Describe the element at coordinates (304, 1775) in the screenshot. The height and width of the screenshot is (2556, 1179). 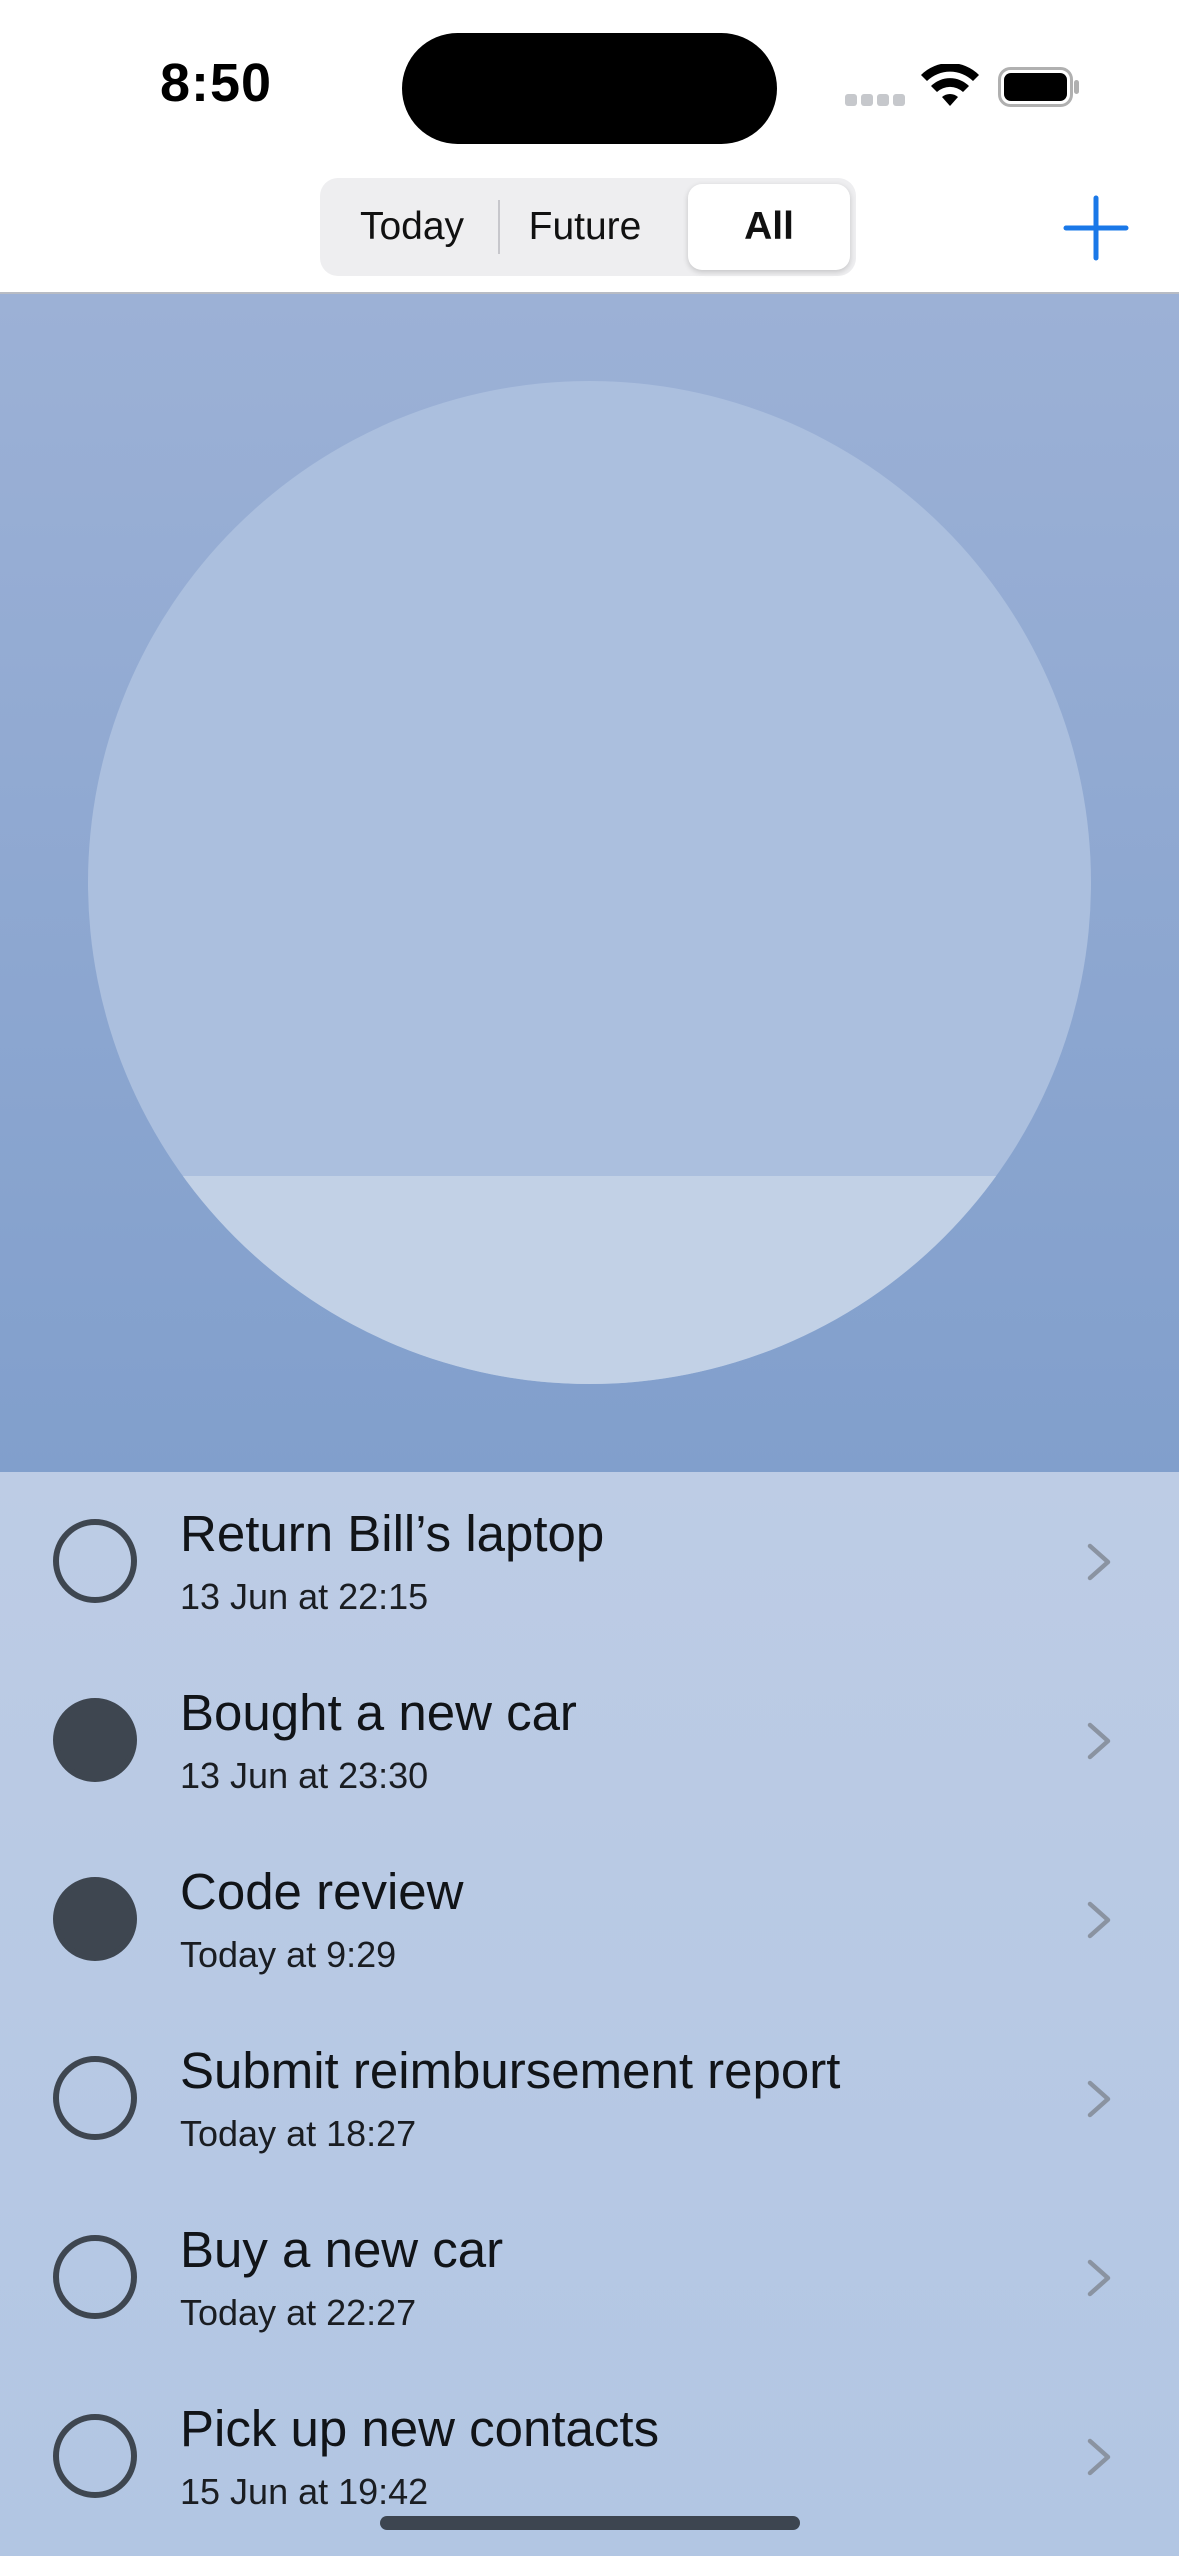
I see `task-date: 13 Jun at 23:30` at that location.